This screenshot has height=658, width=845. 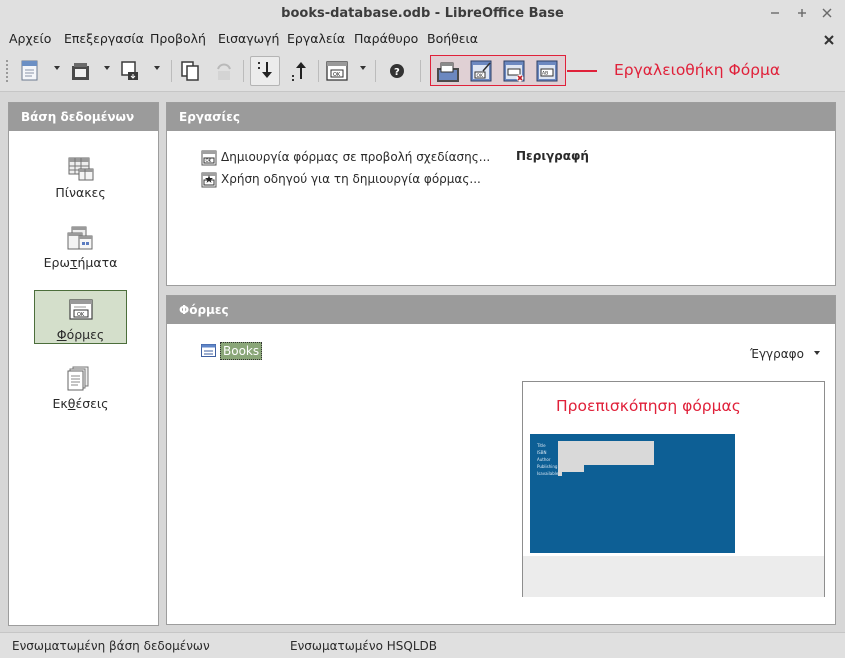 What do you see at coordinates (80, 168) in the screenshot?
I see `tables-icon` at bounding box center [80, 168].